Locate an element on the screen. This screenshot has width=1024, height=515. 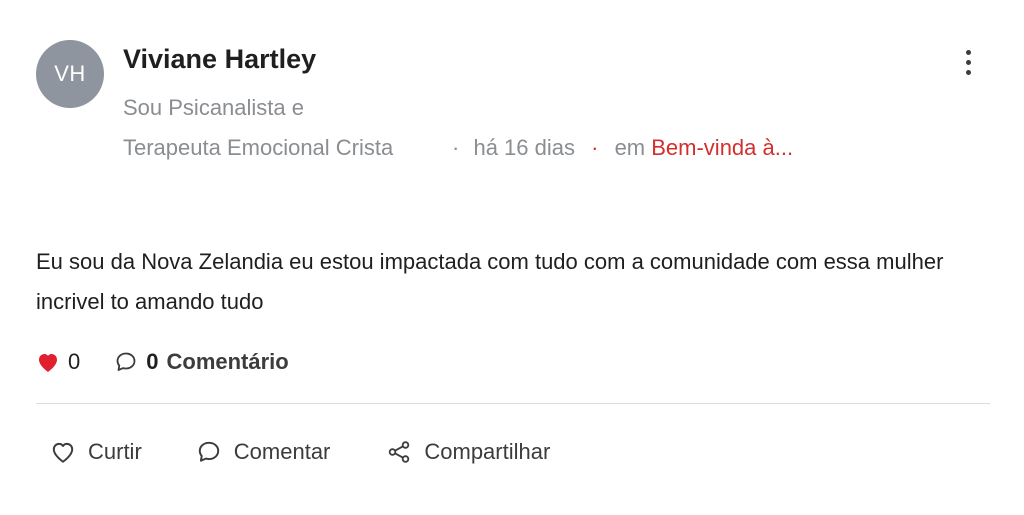
comments-count: 0 Comentário is located at coordinates (201, 362).